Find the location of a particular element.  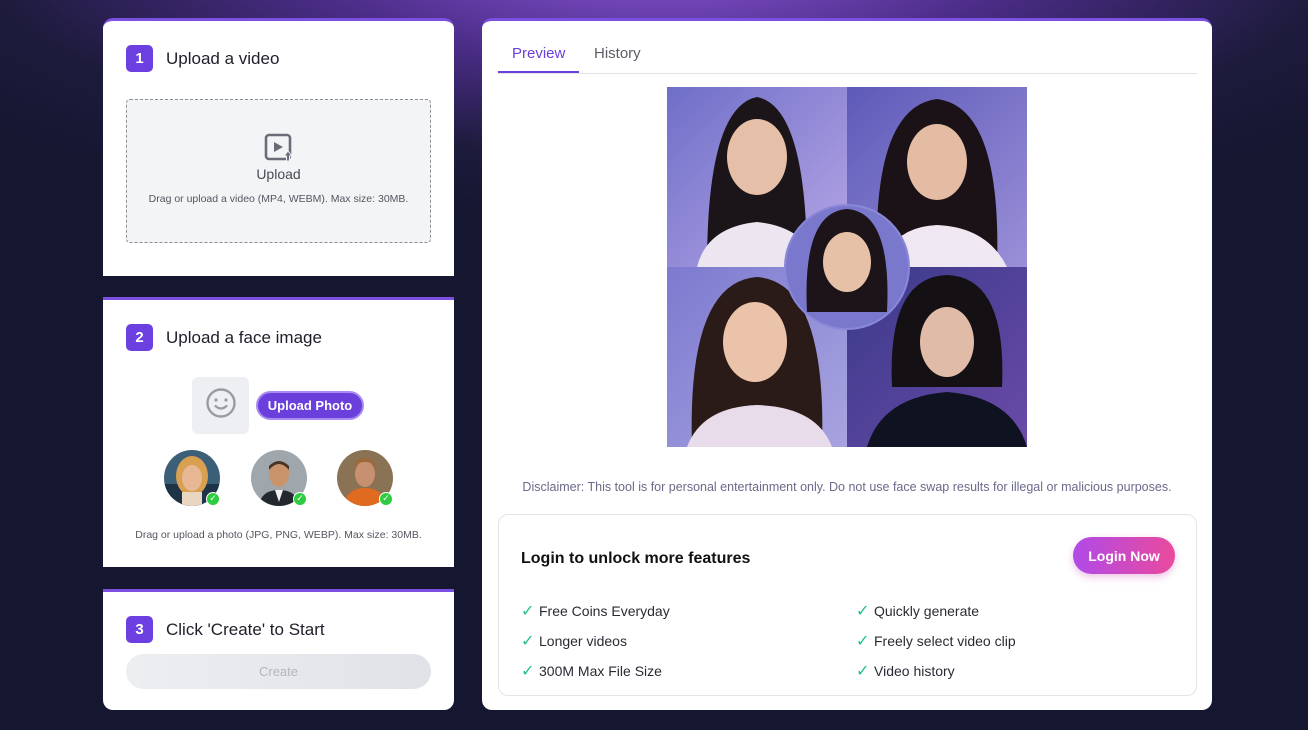

feature-item: ✓ Free Coins Everyday is located at coordinates (595, 611).